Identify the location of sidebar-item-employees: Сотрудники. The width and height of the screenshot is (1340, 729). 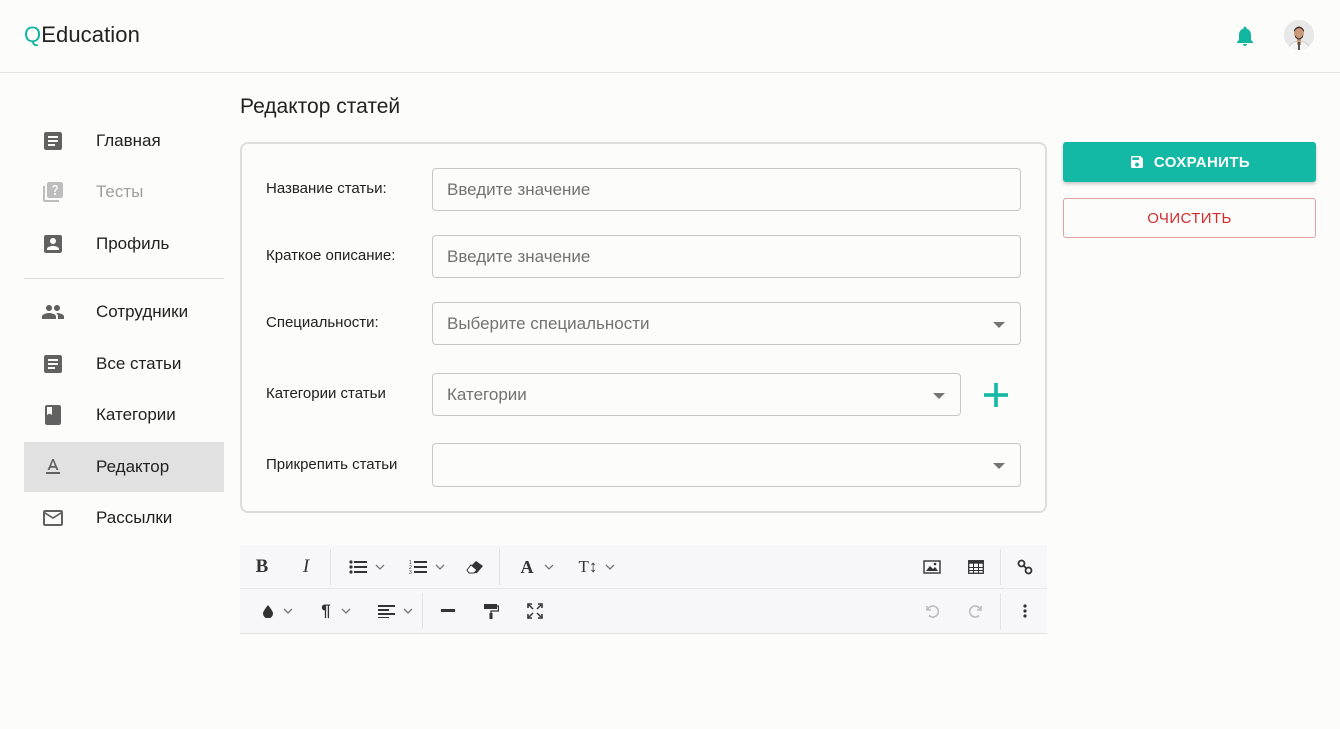
(124, 312).